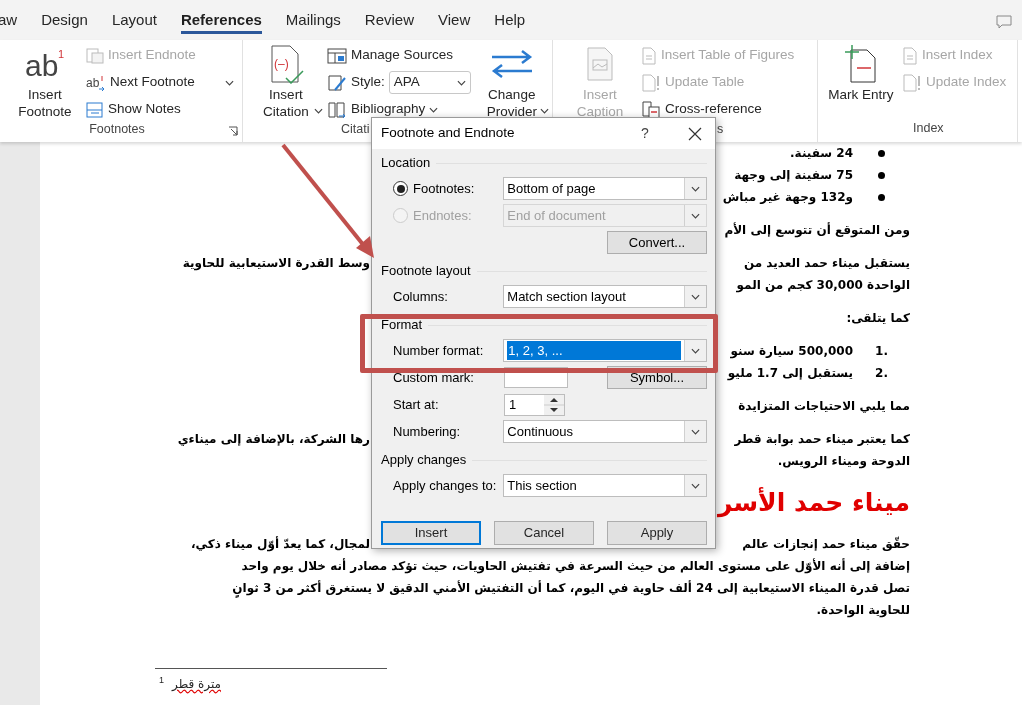  Describe the element at coordinates (720, 129) in the screenshot. I see `group-label: s` at that location.